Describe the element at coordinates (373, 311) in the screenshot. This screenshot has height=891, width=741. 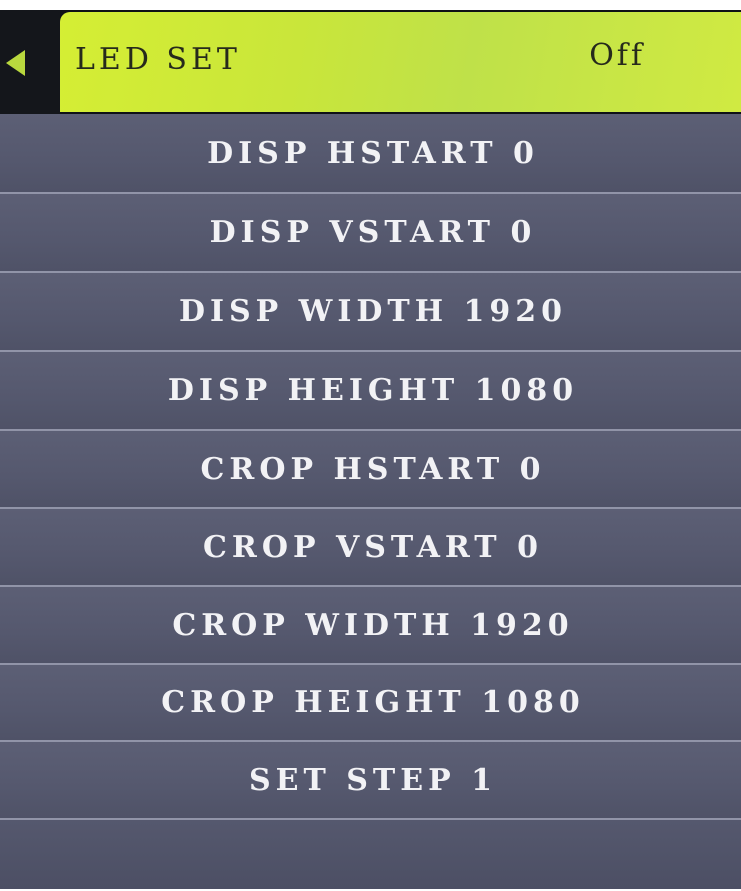
I see `menu-item-label: DISP WIDTH 1920` at that location.